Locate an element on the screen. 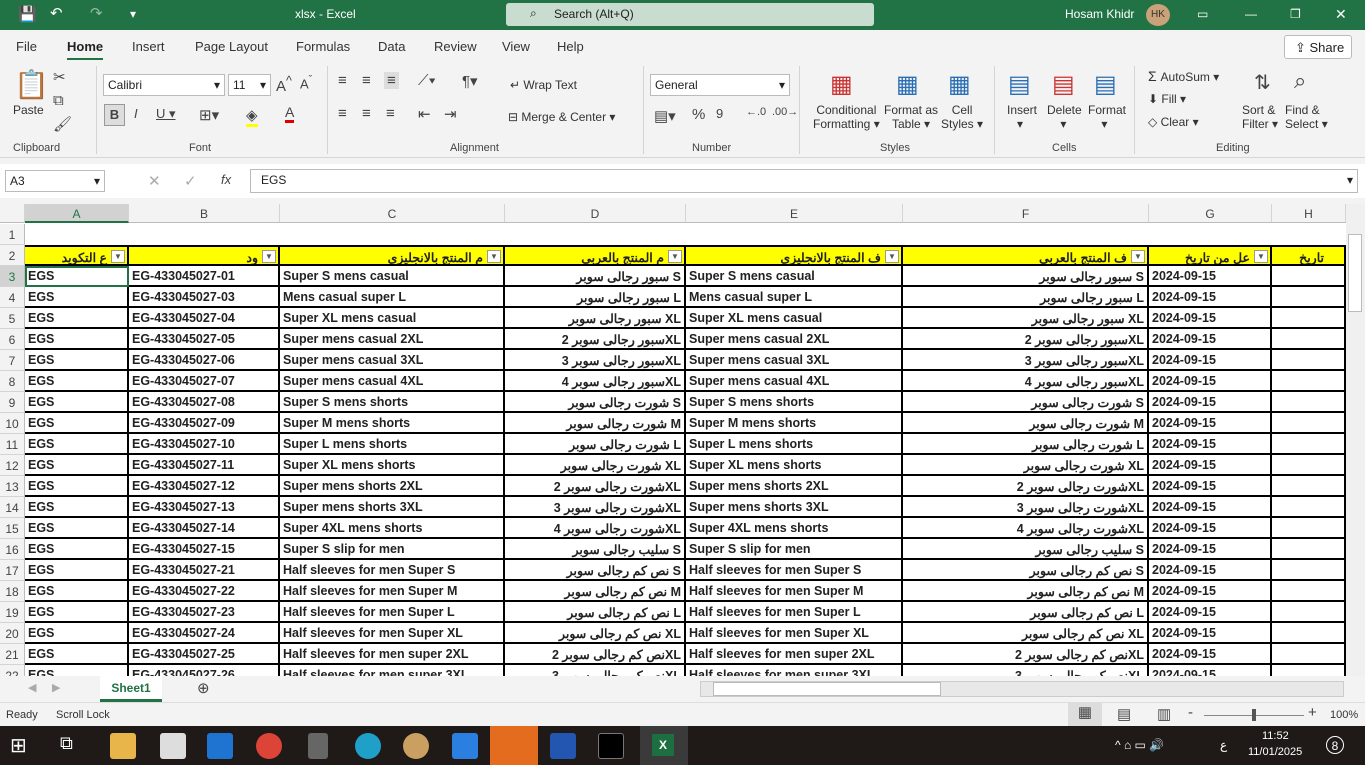 This screenshot has width=1365, height=765. column-header-C: C is located at coordinates (392, 213).